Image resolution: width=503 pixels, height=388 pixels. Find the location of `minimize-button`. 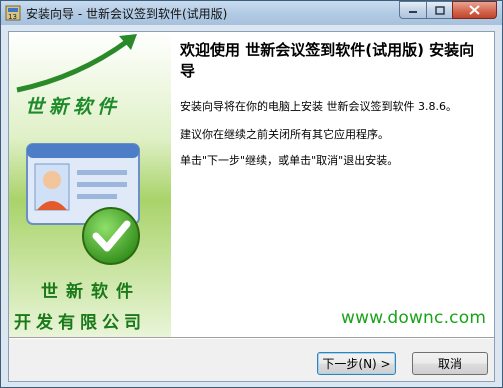

minimize-button is located at coordinates (412, 10).